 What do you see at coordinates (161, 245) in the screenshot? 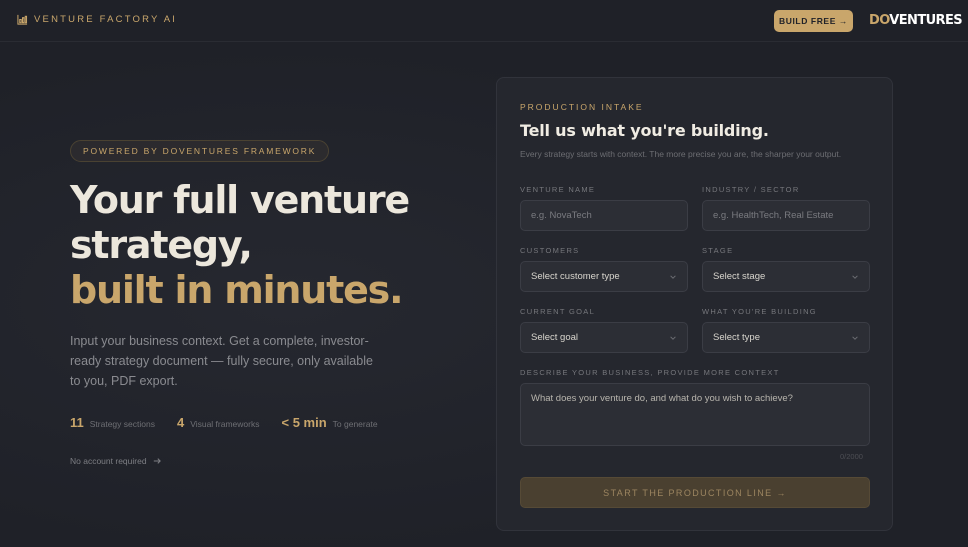
I see `hero-line-2: strategy,` at bounding box center [161, 245].